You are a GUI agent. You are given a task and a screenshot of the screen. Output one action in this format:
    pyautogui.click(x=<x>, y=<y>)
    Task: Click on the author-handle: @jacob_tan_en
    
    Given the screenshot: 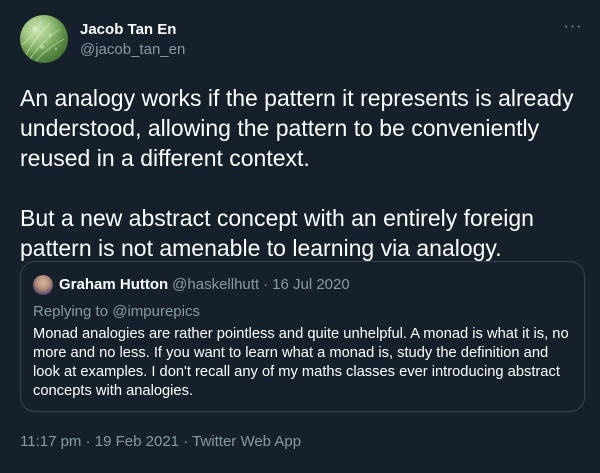 What is the action you would take?
    pyautogui.click(x=132, y=50)
    